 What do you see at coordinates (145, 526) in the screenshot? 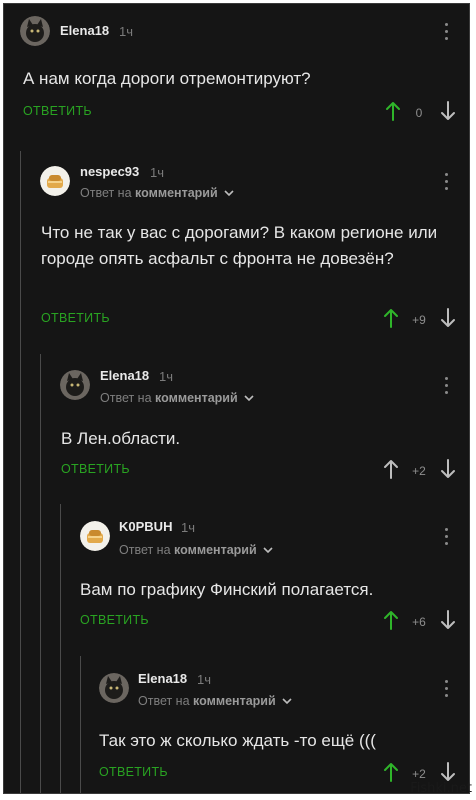
I see `author-name: K0PBUH` at bounding box center [145, 526].